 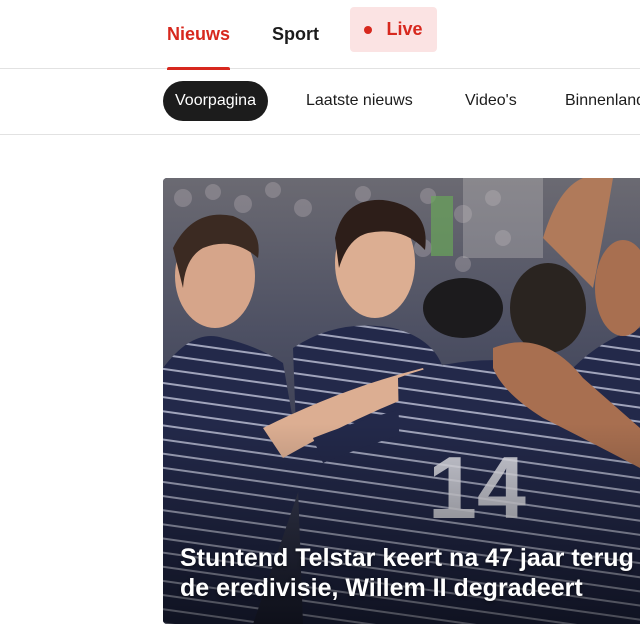 I want to click on subnav-item-label: Laatste nieuws, so click(x=359, y=100).